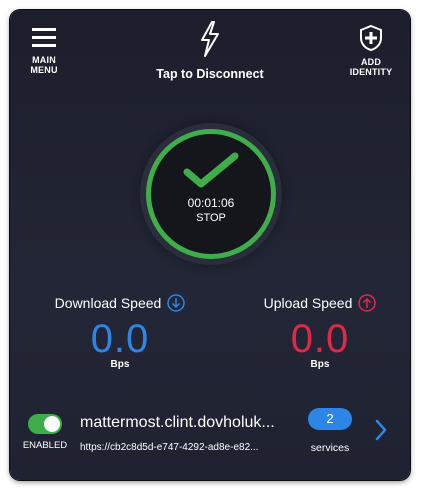 This screenshot has width=430, height=494. Describe the element at coordinates (44, 50) in the screenshot. I see `main-menu-button: MAIN MENU` at that location.